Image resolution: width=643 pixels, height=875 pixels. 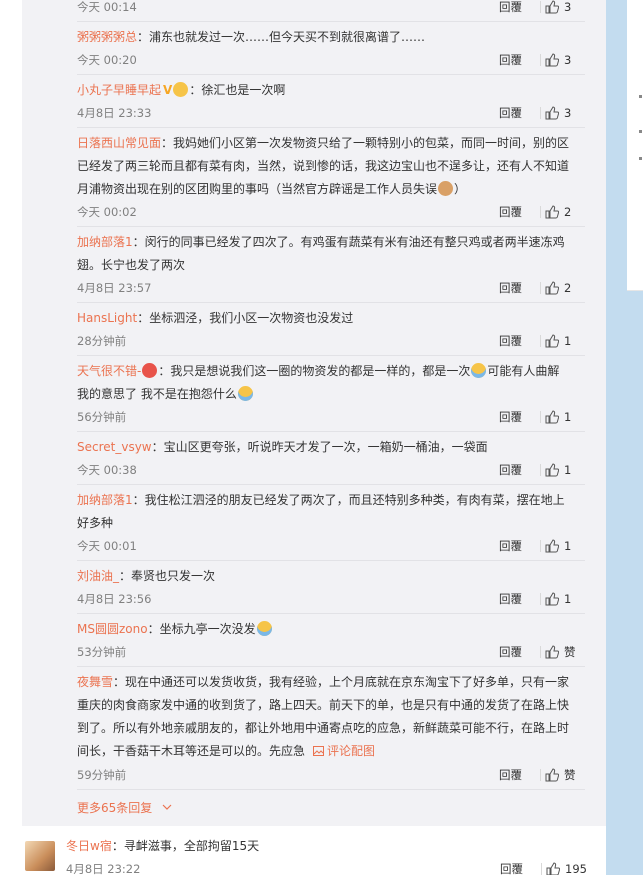 What do you see at coordinates (95, 682) in the screenshot?
I see `reply-username: 夜舞雪` at bounding box center [95, 682].